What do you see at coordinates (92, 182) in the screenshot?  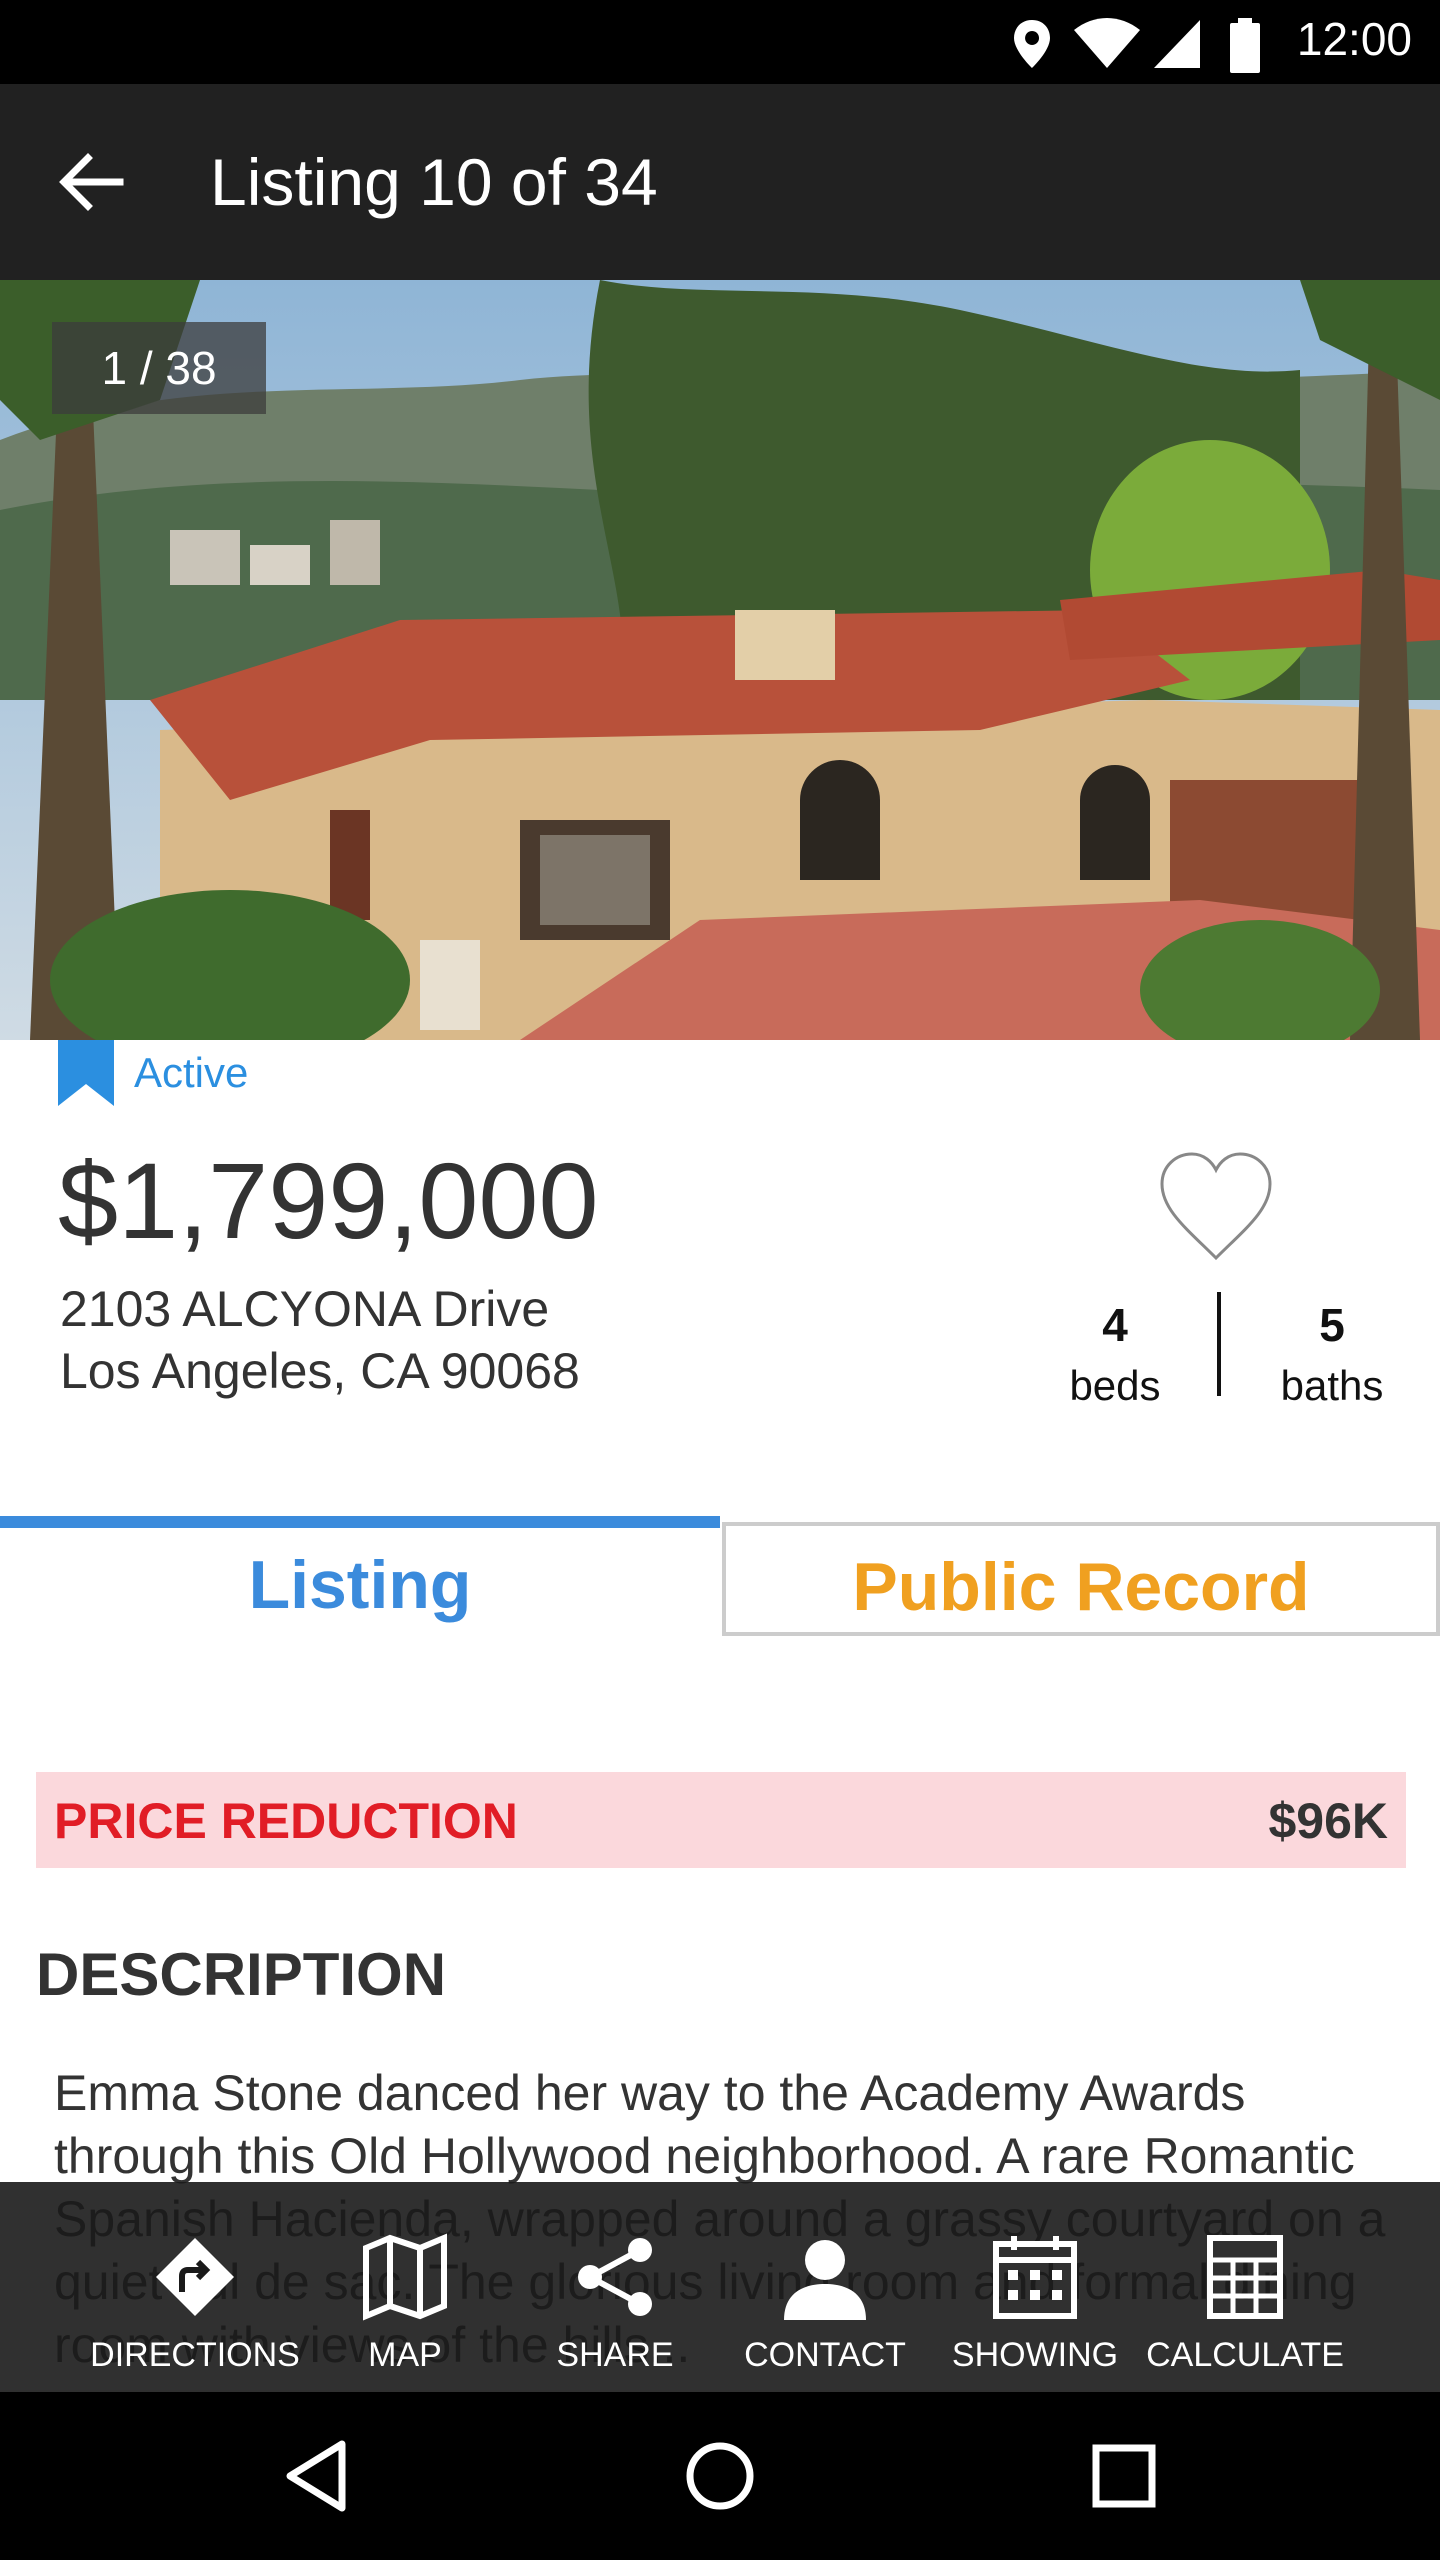 I see `arrow-left-icon` at bounding box center [92, 182].